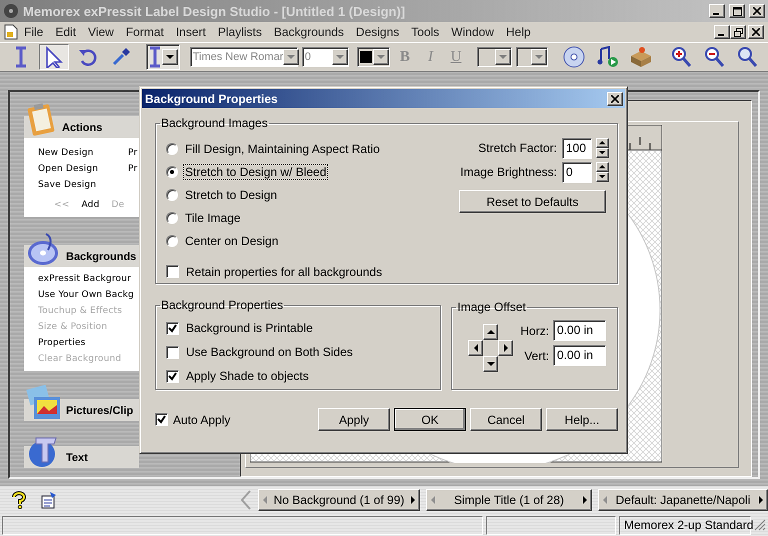 This screenshot has width=768, height=536. Describe the element at coordinates (19, 499) in the screenshot. I see `help-icon` at that location.